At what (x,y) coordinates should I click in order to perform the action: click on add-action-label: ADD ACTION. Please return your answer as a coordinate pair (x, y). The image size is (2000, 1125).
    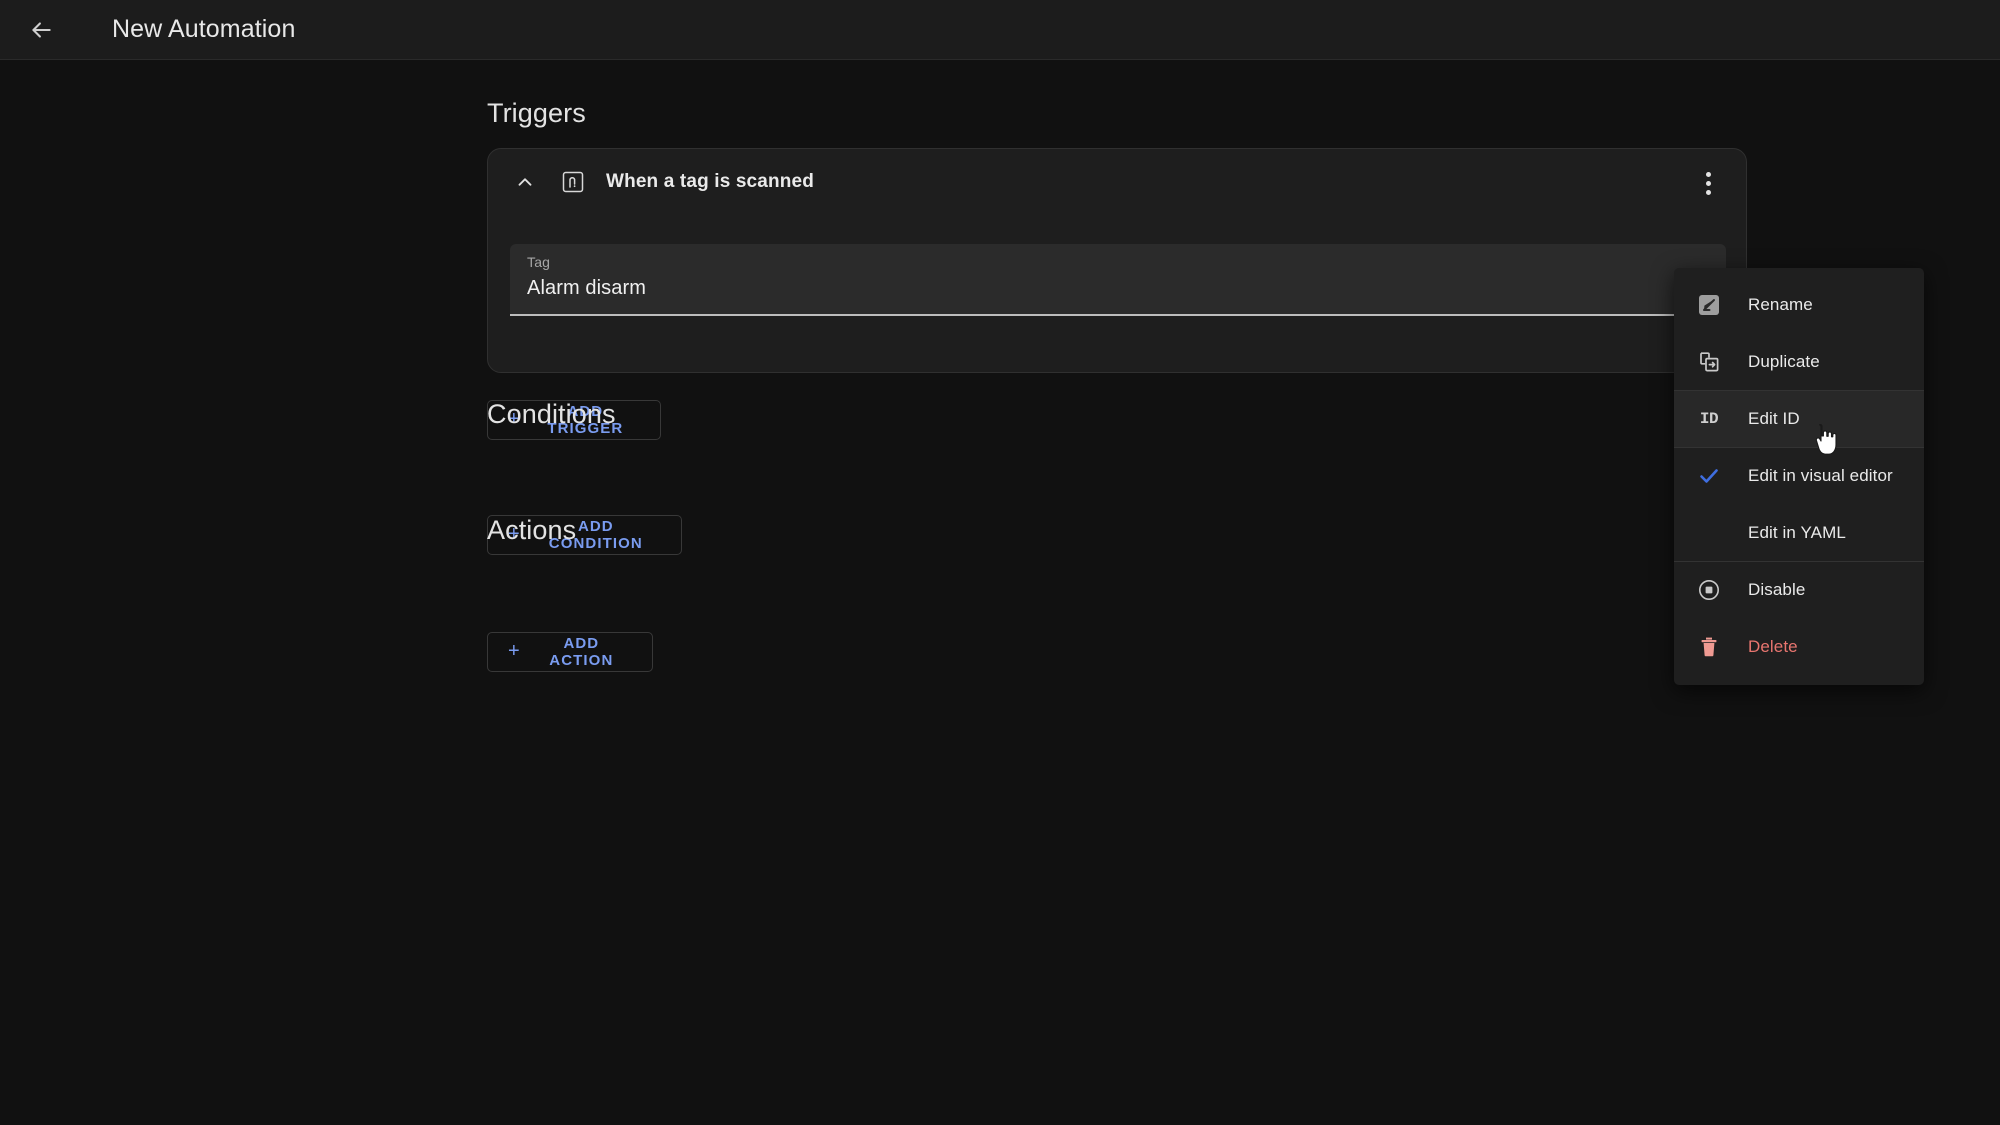
    Looking at the image, I should click on (581, 652).